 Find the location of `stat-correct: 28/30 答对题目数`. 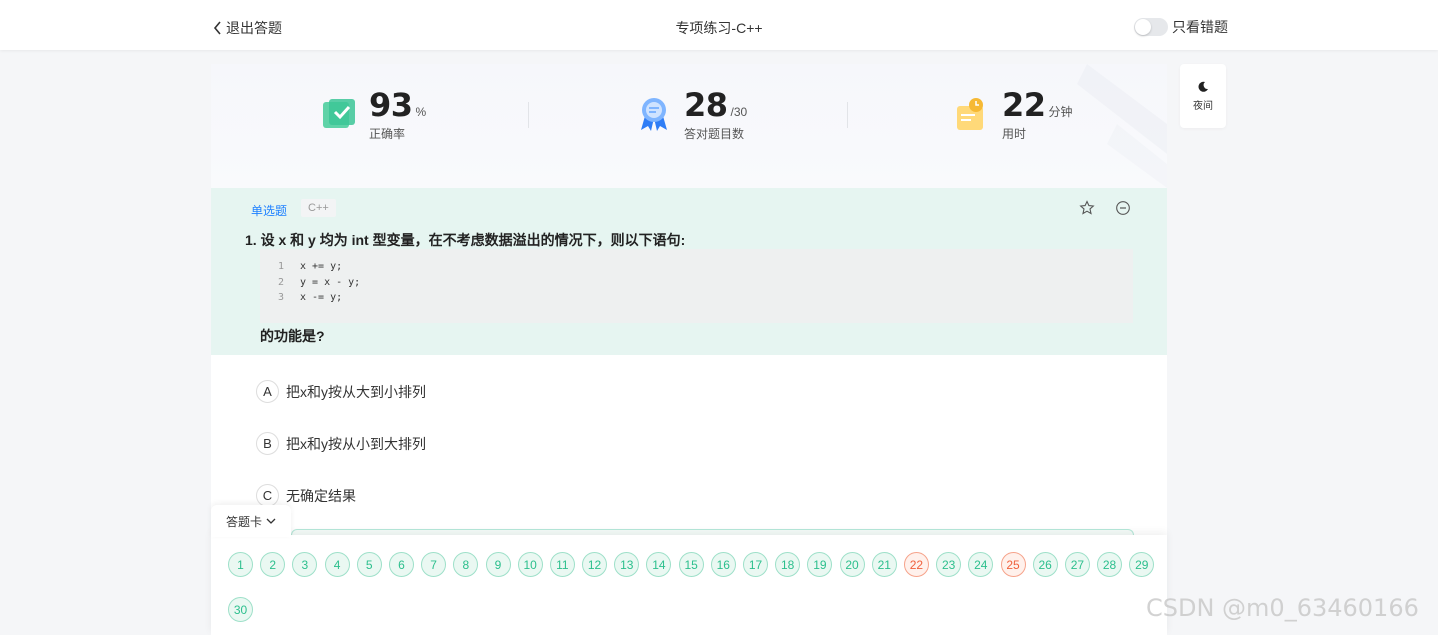

stat-correct: 28/30 答对题目数 is located at coordinates (691, 115).